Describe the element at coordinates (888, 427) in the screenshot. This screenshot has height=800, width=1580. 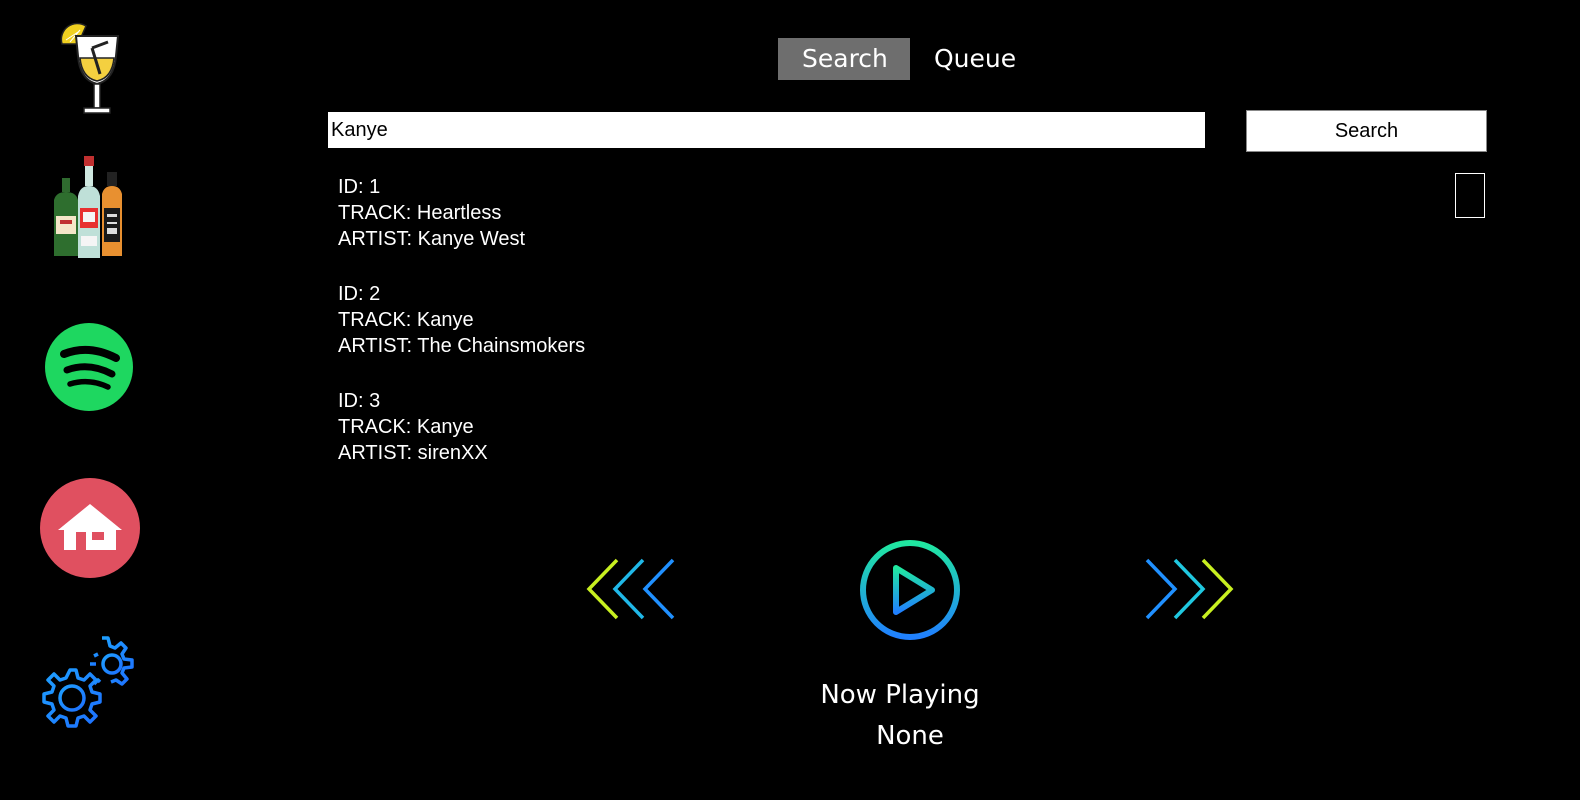
I see `list-item: ID: 3 TRACK: Kanye ARTIST: sirenXX` at that location.